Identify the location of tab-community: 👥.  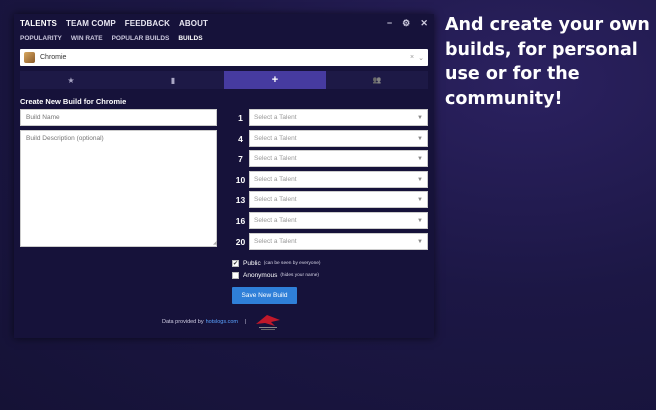
(377, 80).